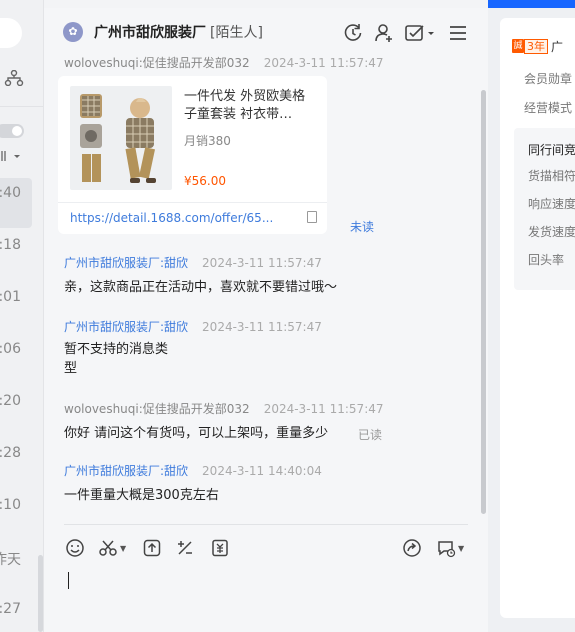 Image resolution: width=575 pixels, height=632 pixels. What do you see at coordinates (10, 349) in the screenshot?
I see `conversation-time: 3:06` at bounding box center [10, 349].